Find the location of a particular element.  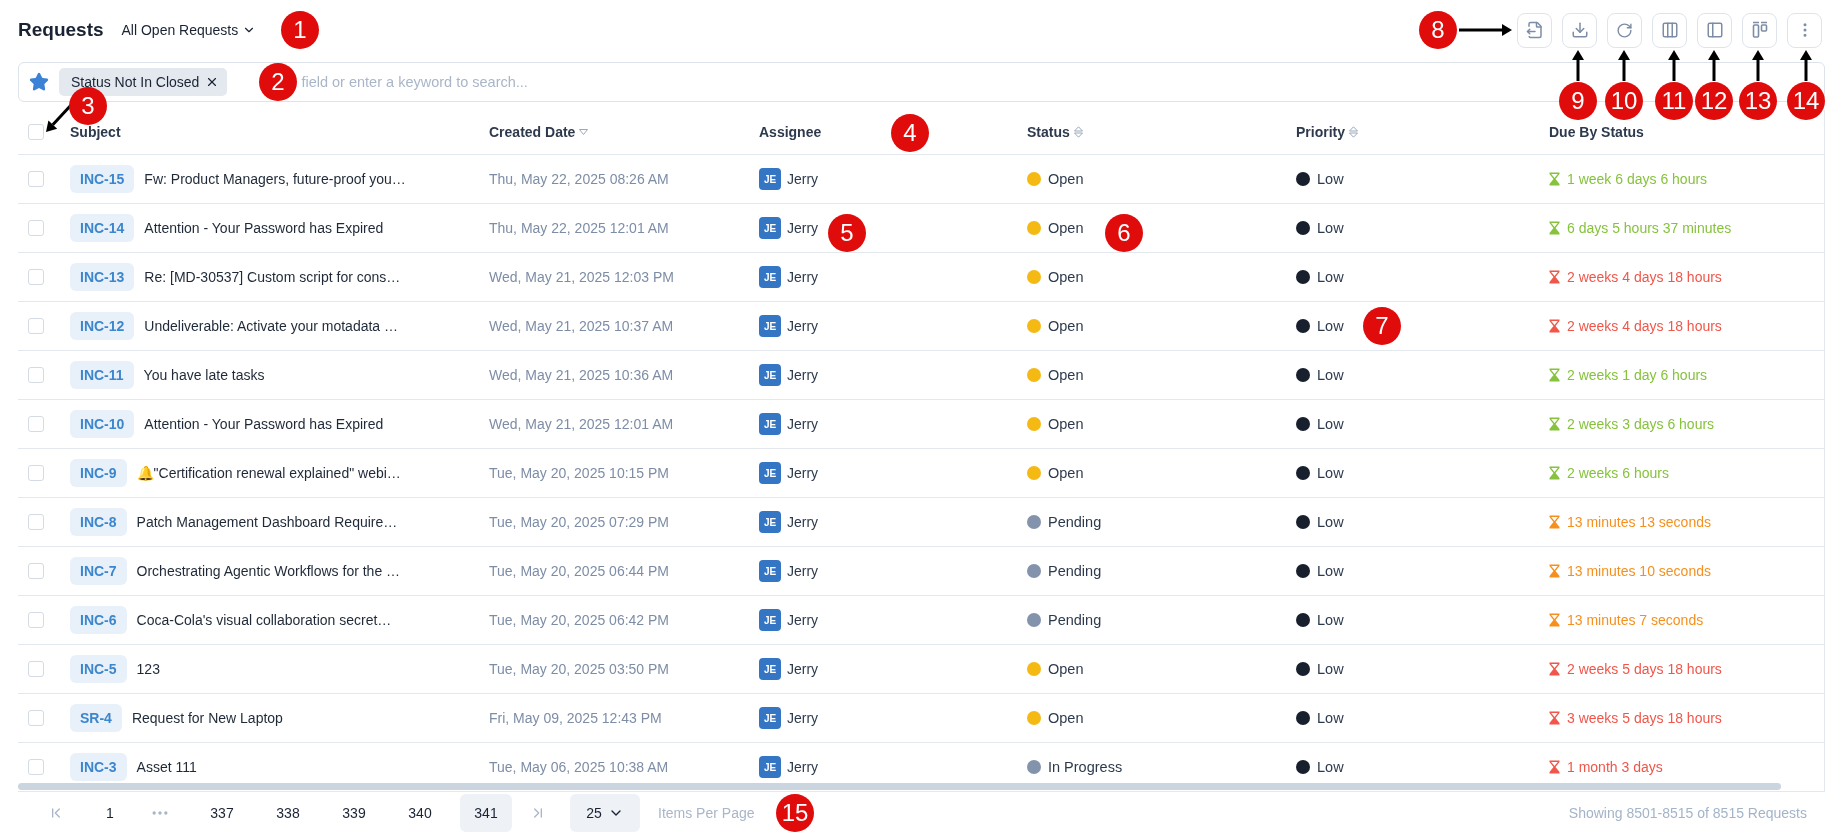

refresh-button is located at coordinates (1624, 30).